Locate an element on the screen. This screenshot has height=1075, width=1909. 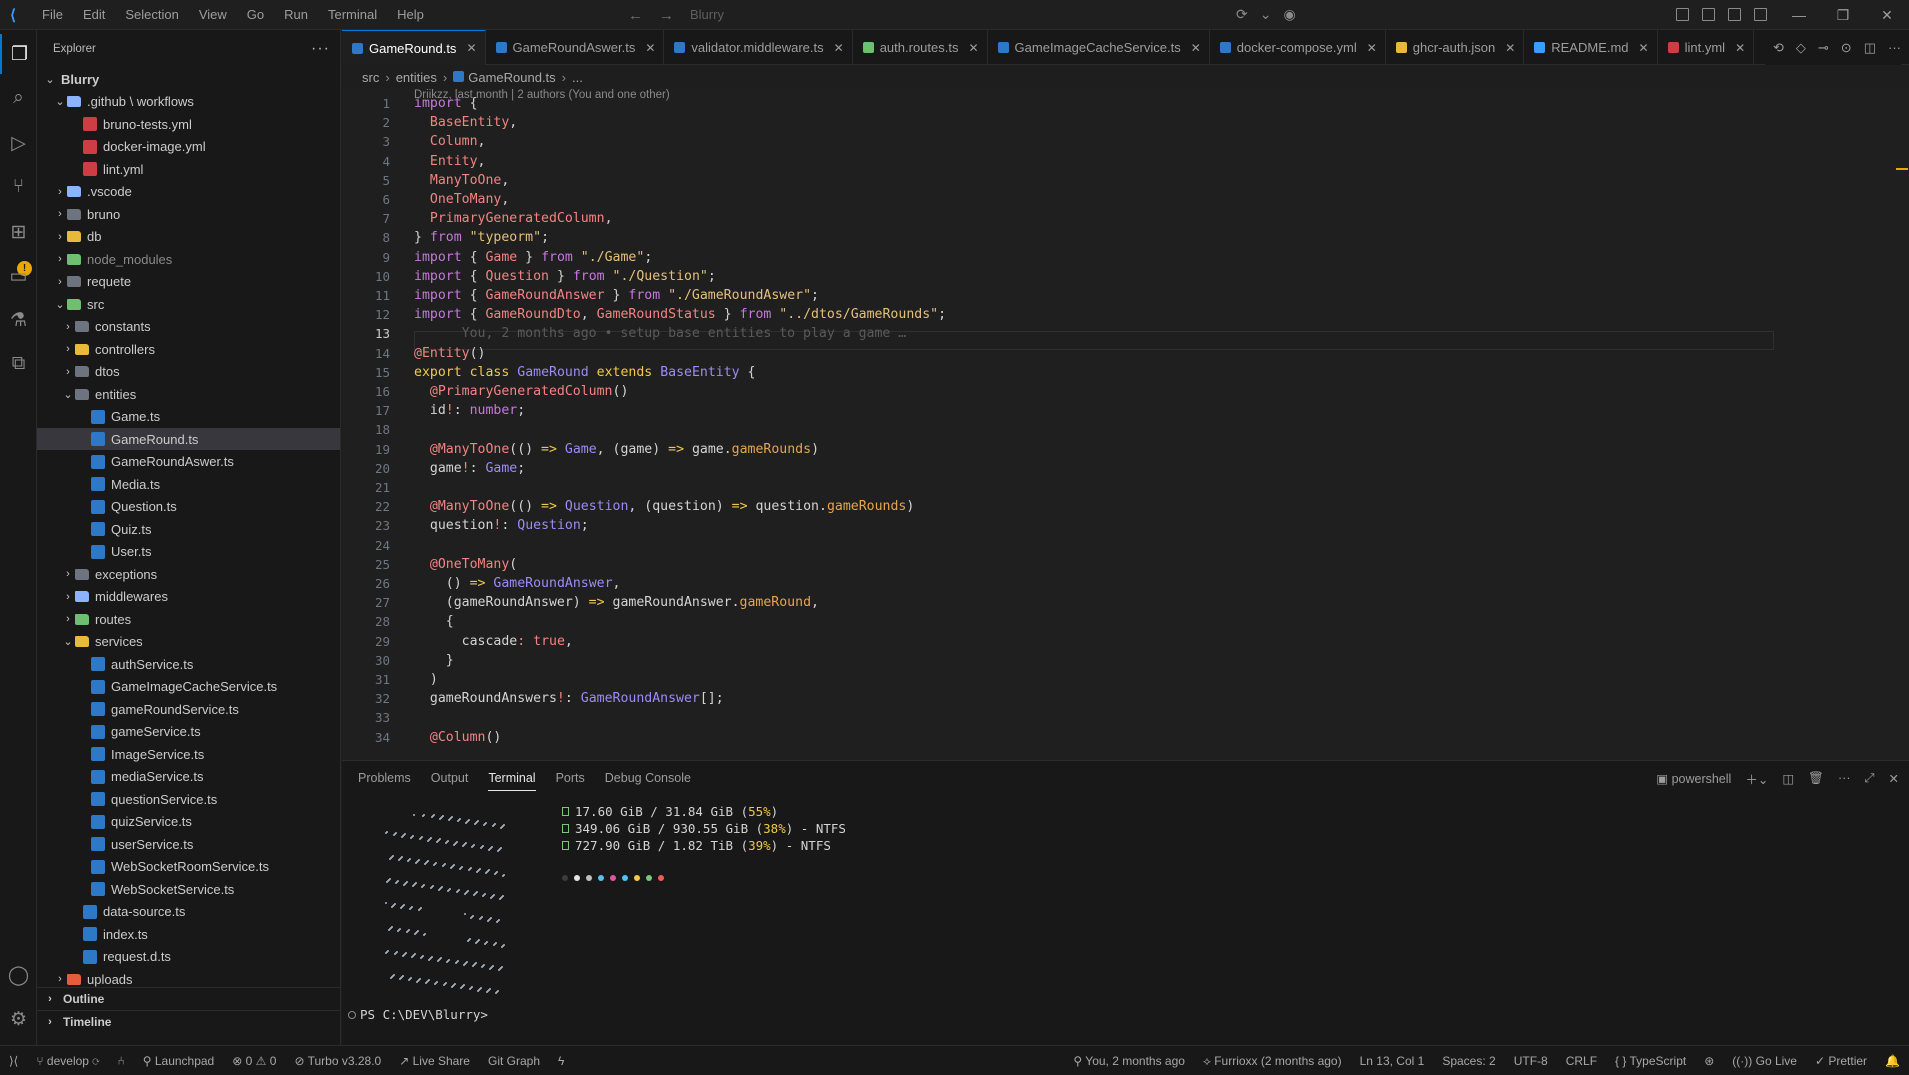
tree-file: questionService.ts is located at coordinates (188, 799).